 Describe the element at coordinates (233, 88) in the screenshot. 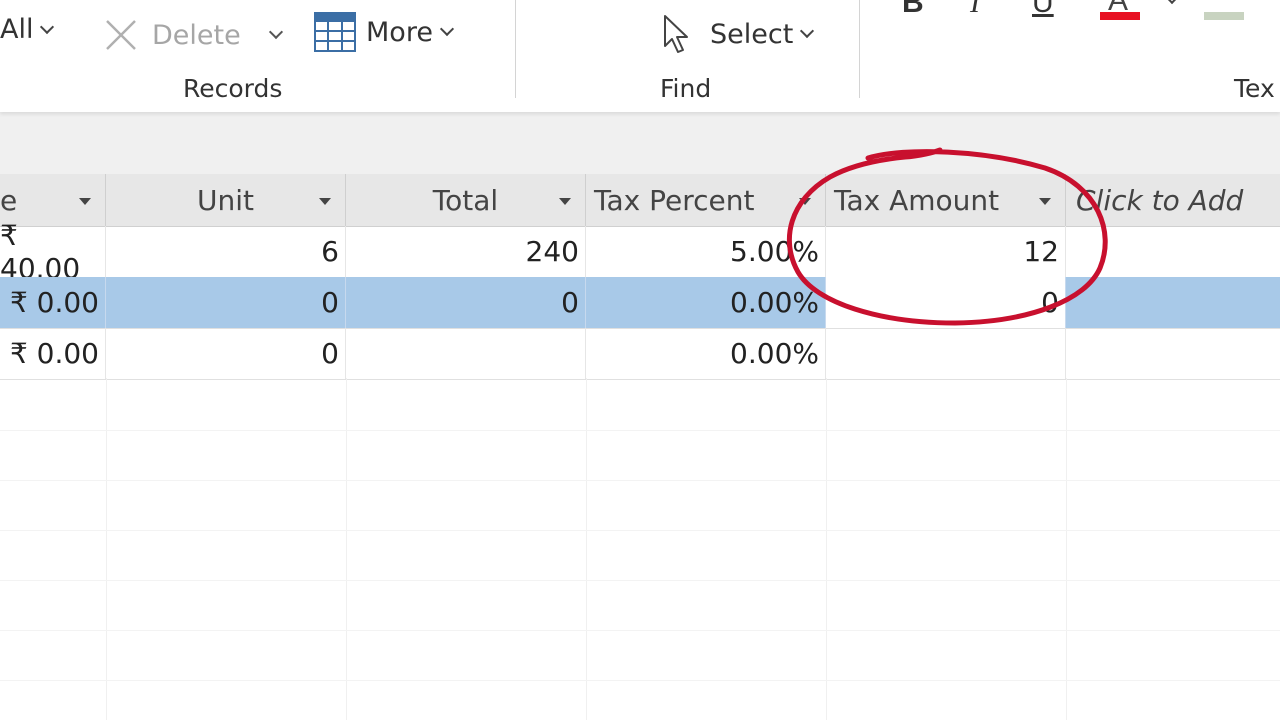

I see `records-group-label: Records` at that location.